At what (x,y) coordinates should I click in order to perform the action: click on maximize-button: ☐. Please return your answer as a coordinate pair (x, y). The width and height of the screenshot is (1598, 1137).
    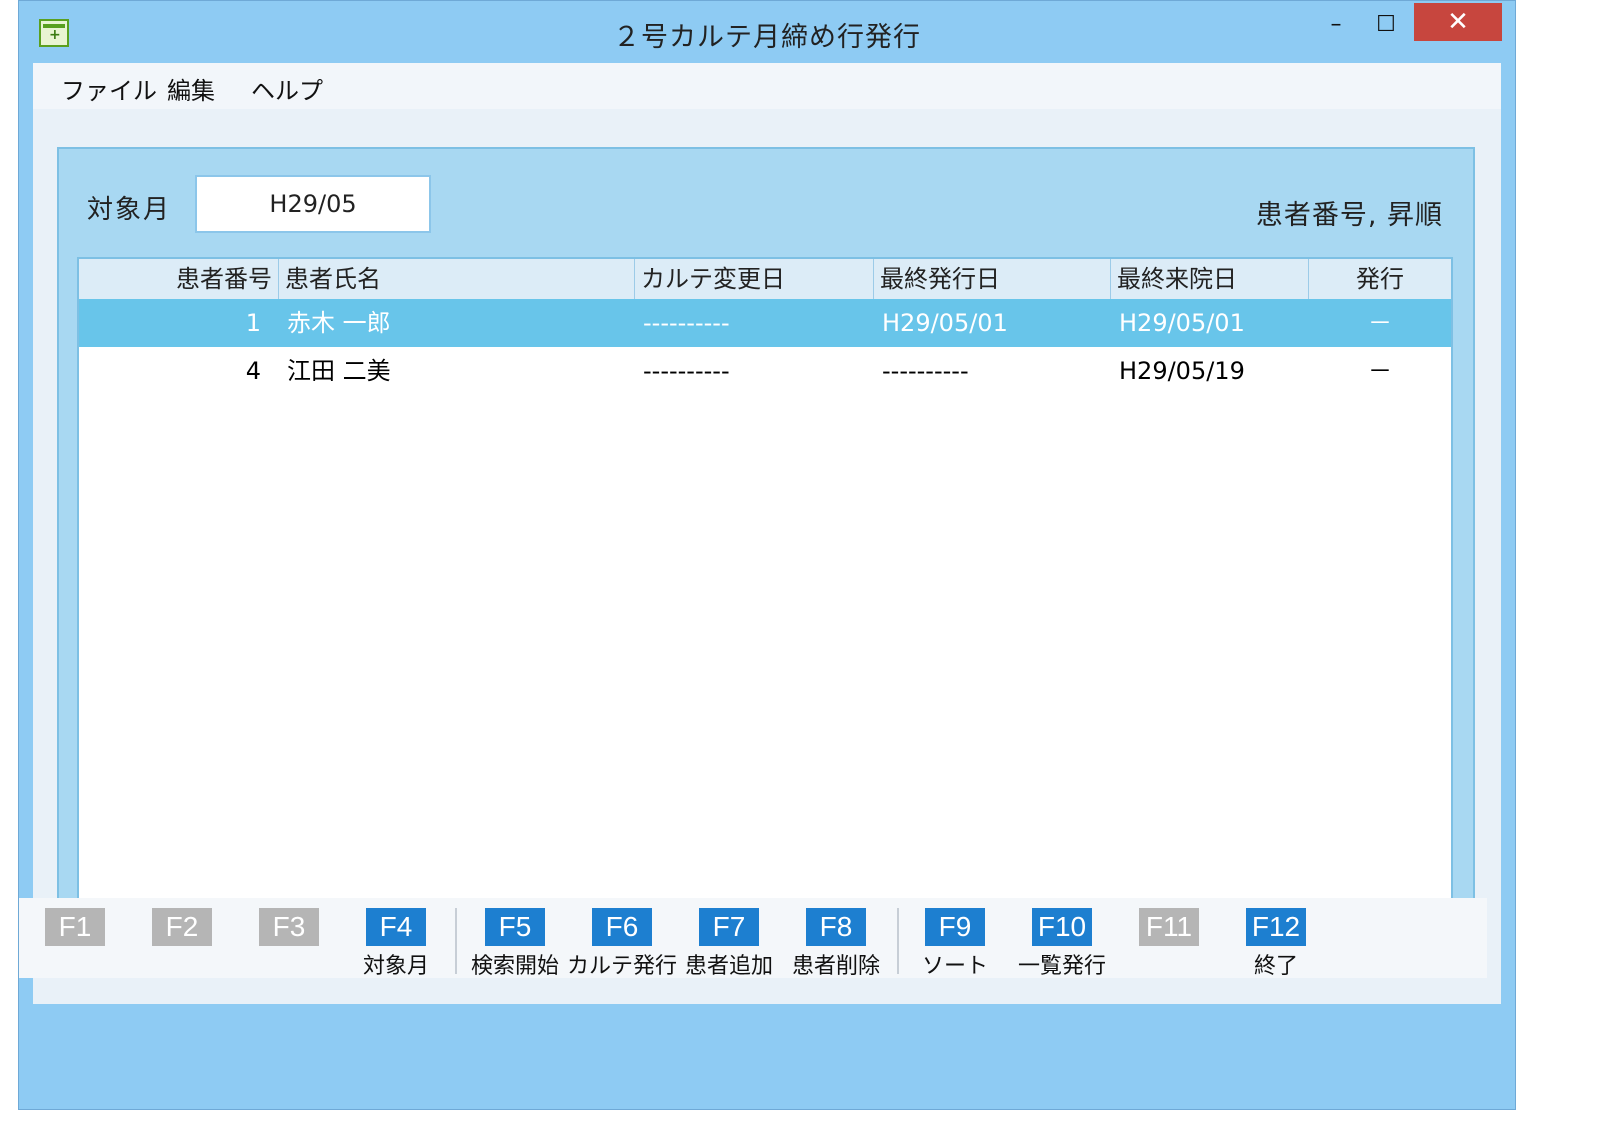
    Looking at the image, I should click on (1386, 24).